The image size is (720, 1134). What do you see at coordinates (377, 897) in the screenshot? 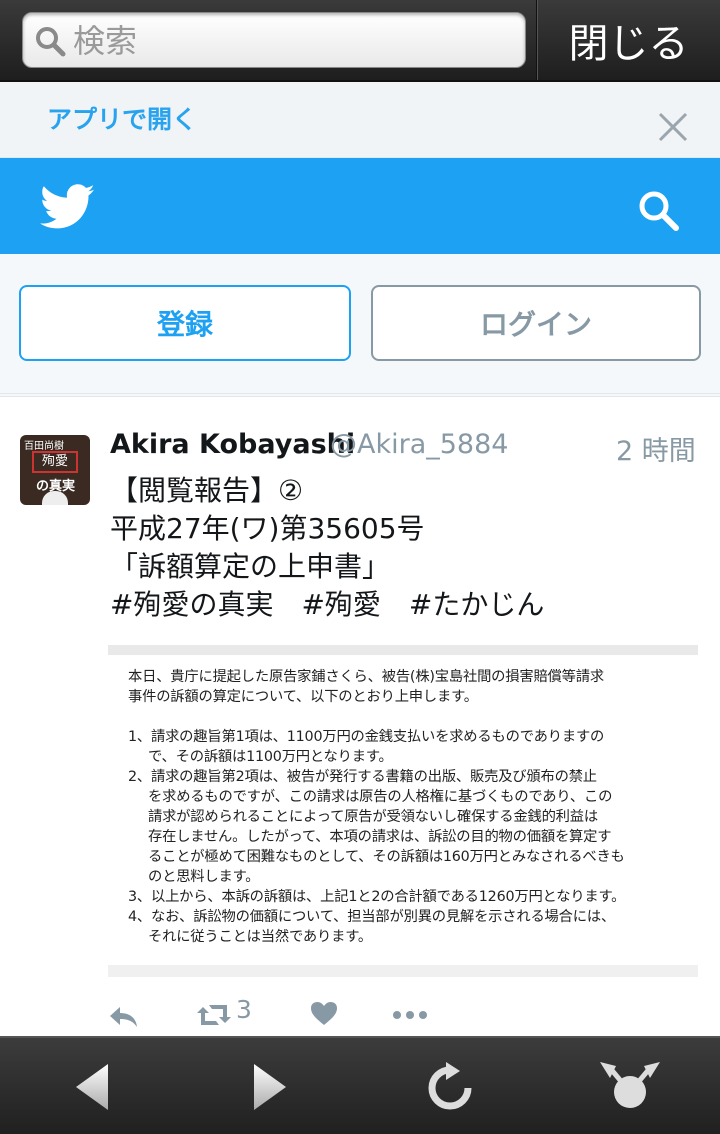
I see `image-text-line: 3、以上から、本訴の訴額は、上記1と2の合計額である1260万円となります。` at bounding box center [377, 897].